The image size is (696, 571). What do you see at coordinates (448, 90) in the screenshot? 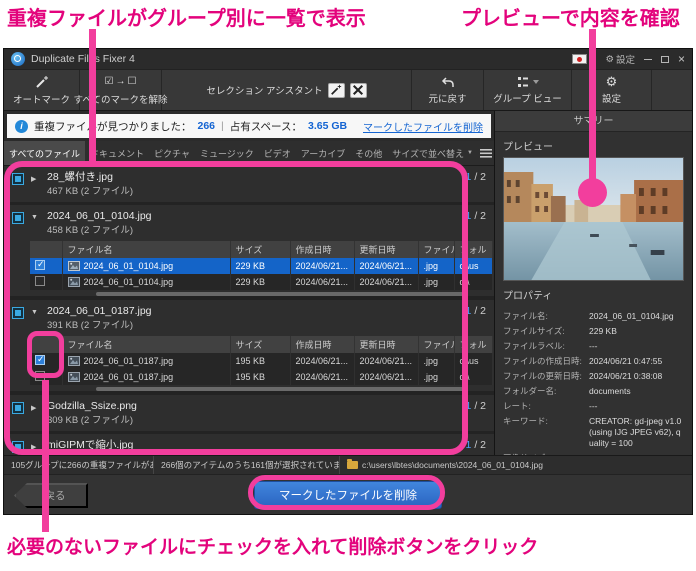
I see `undo-button: 元に戻す` at bounding box center [448, 90].